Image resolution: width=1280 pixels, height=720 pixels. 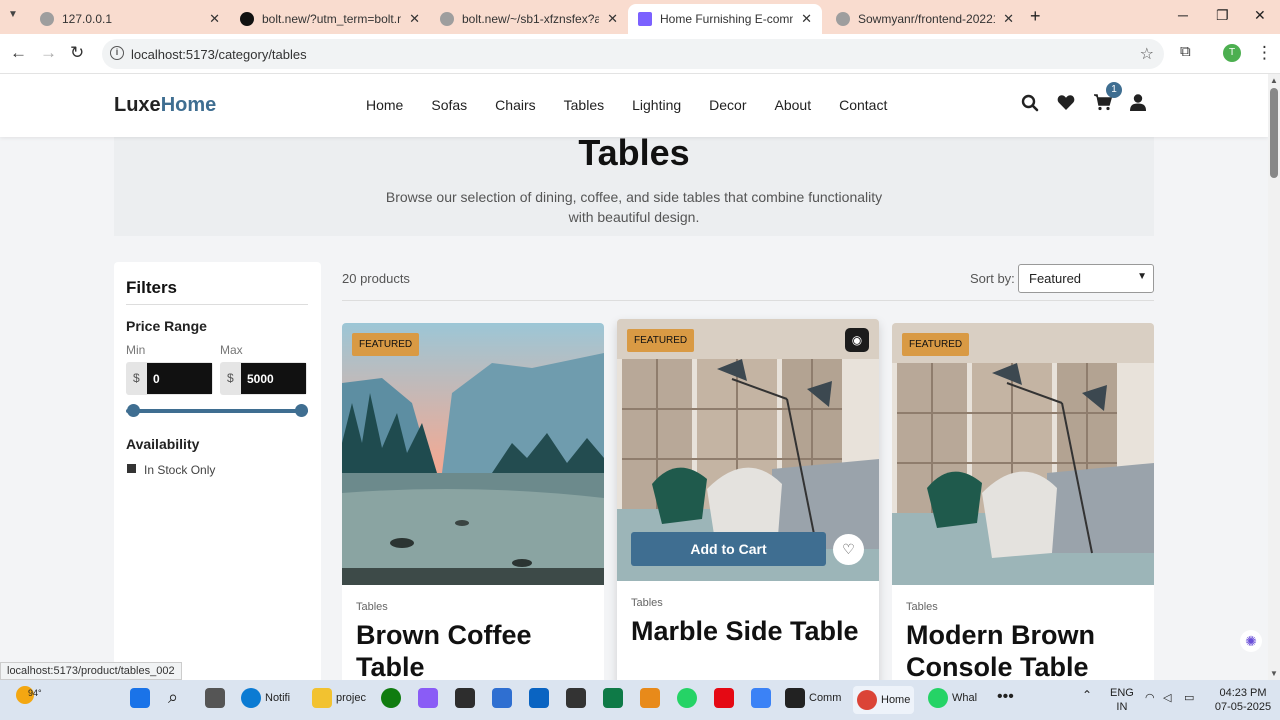 What do you see at coordinates (884, 700) in the screenshot?
I see `taskbar-app-chrome: Home` at bounding box center [884, 700].